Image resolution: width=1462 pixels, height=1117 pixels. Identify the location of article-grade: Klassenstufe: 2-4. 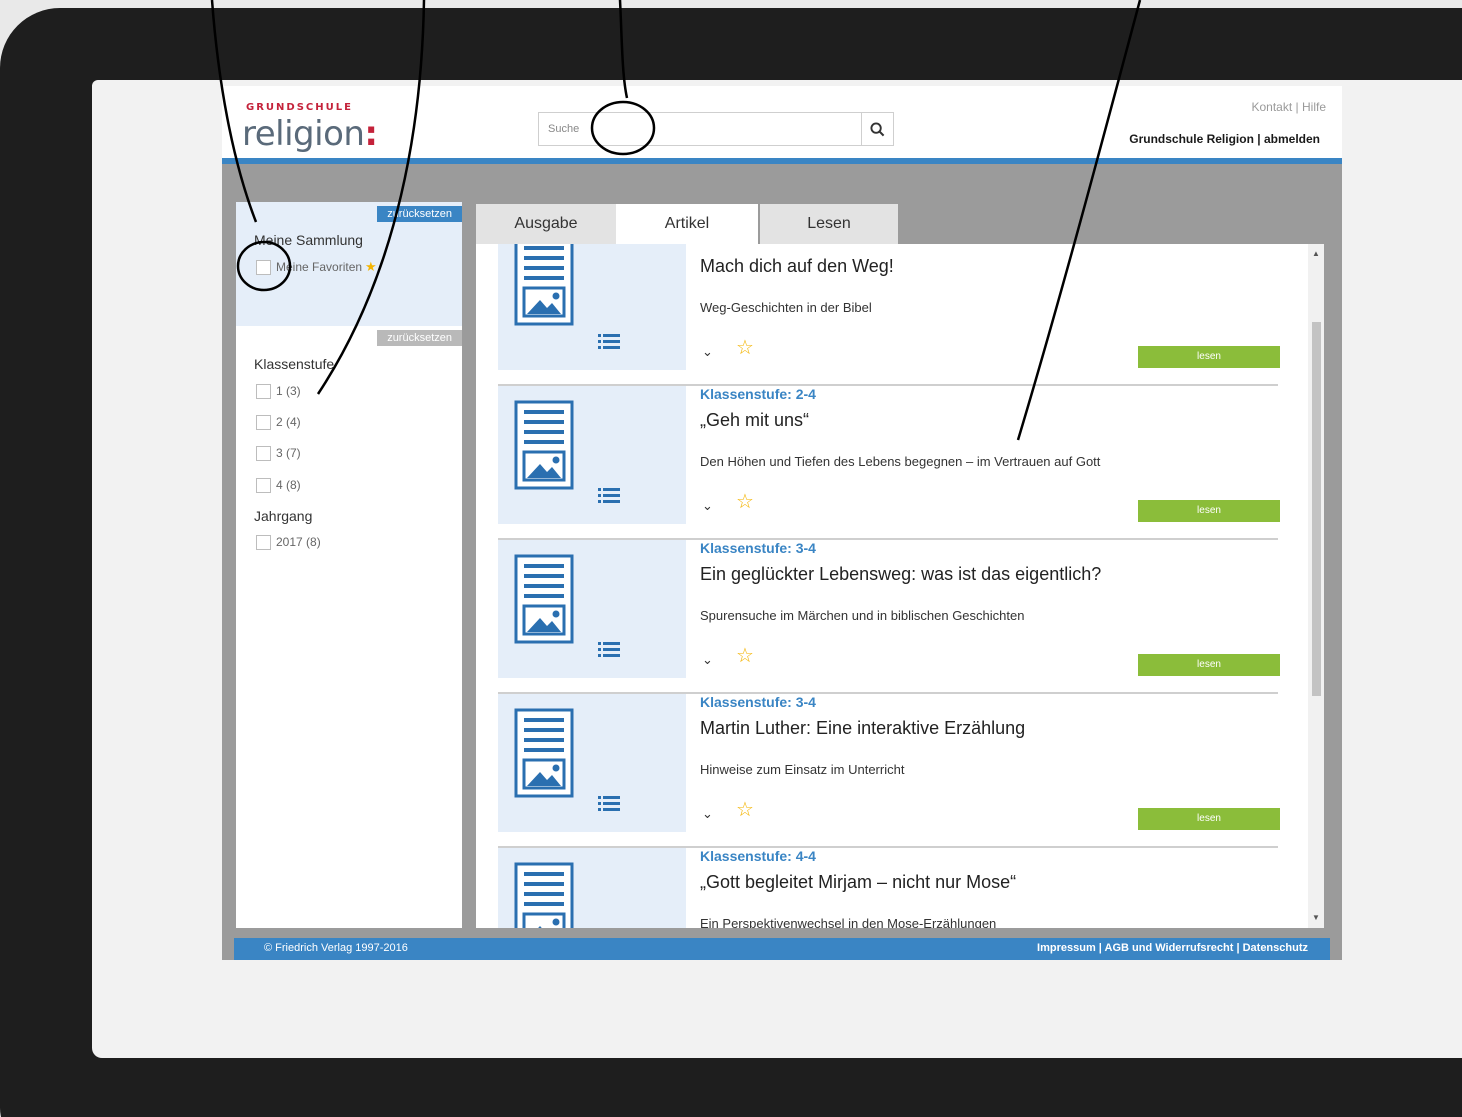
(758, 394).